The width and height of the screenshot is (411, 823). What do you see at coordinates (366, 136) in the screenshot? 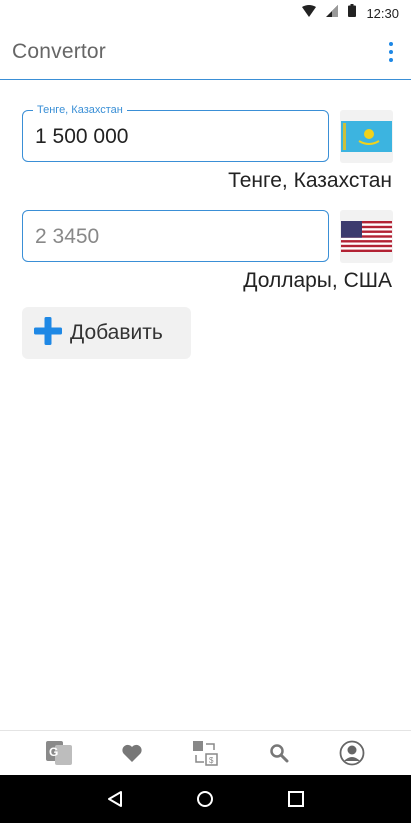
I see `kazakhstan-flag-icon` at bounding box center [366, 136].